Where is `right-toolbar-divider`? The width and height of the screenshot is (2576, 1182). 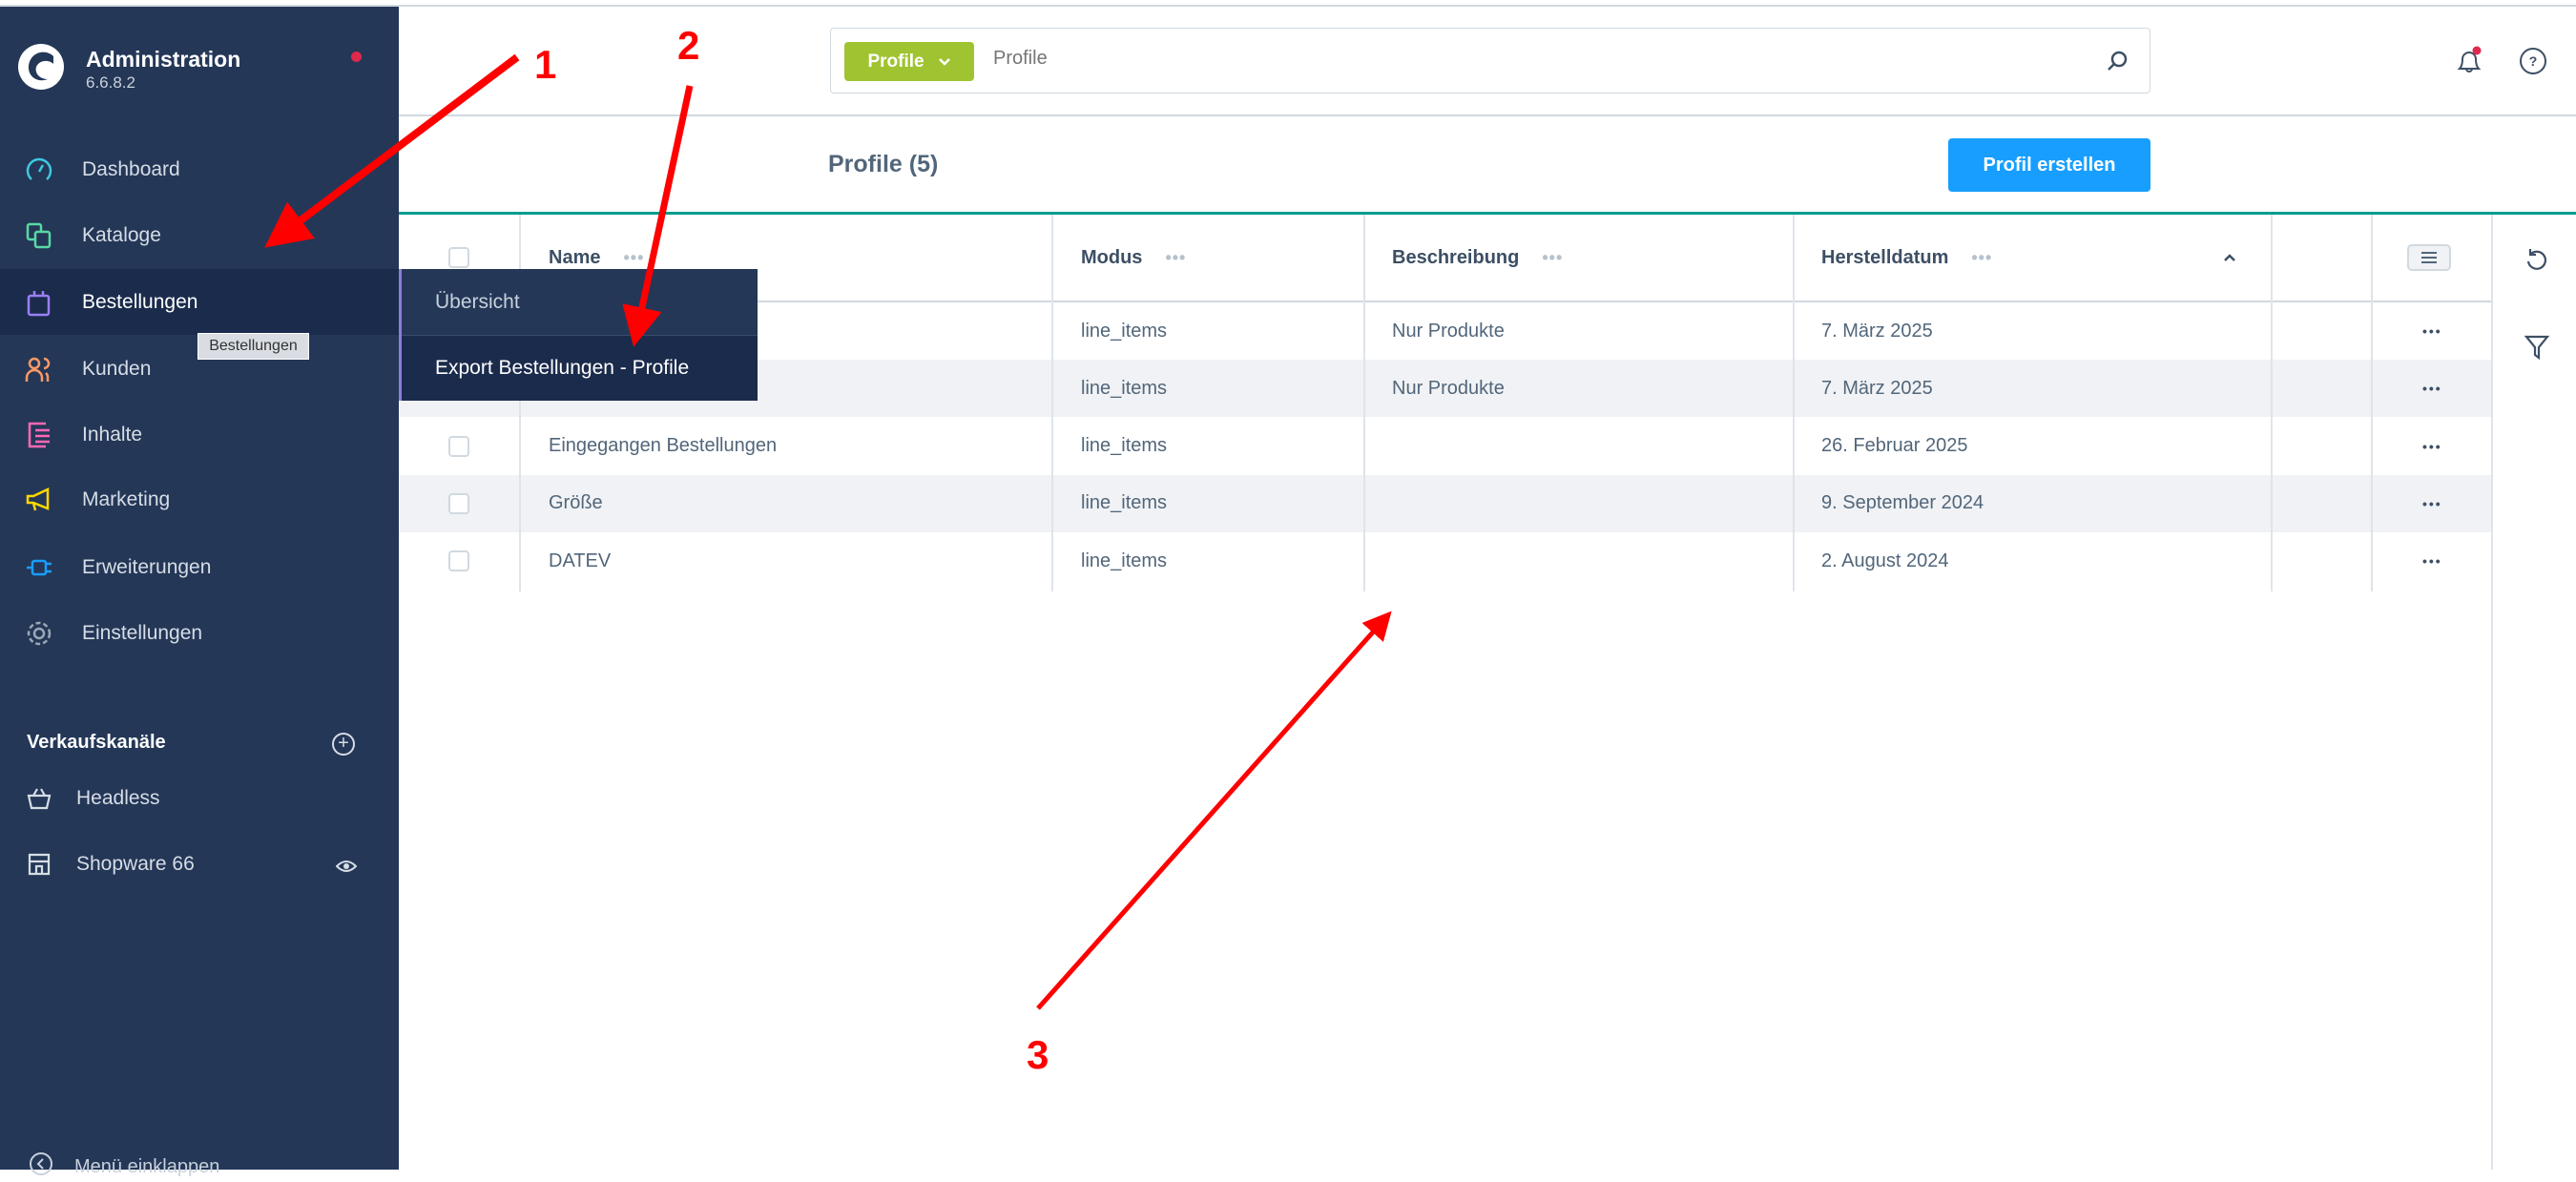 right-toolbar-divider is located at coordinates (2492, 693).